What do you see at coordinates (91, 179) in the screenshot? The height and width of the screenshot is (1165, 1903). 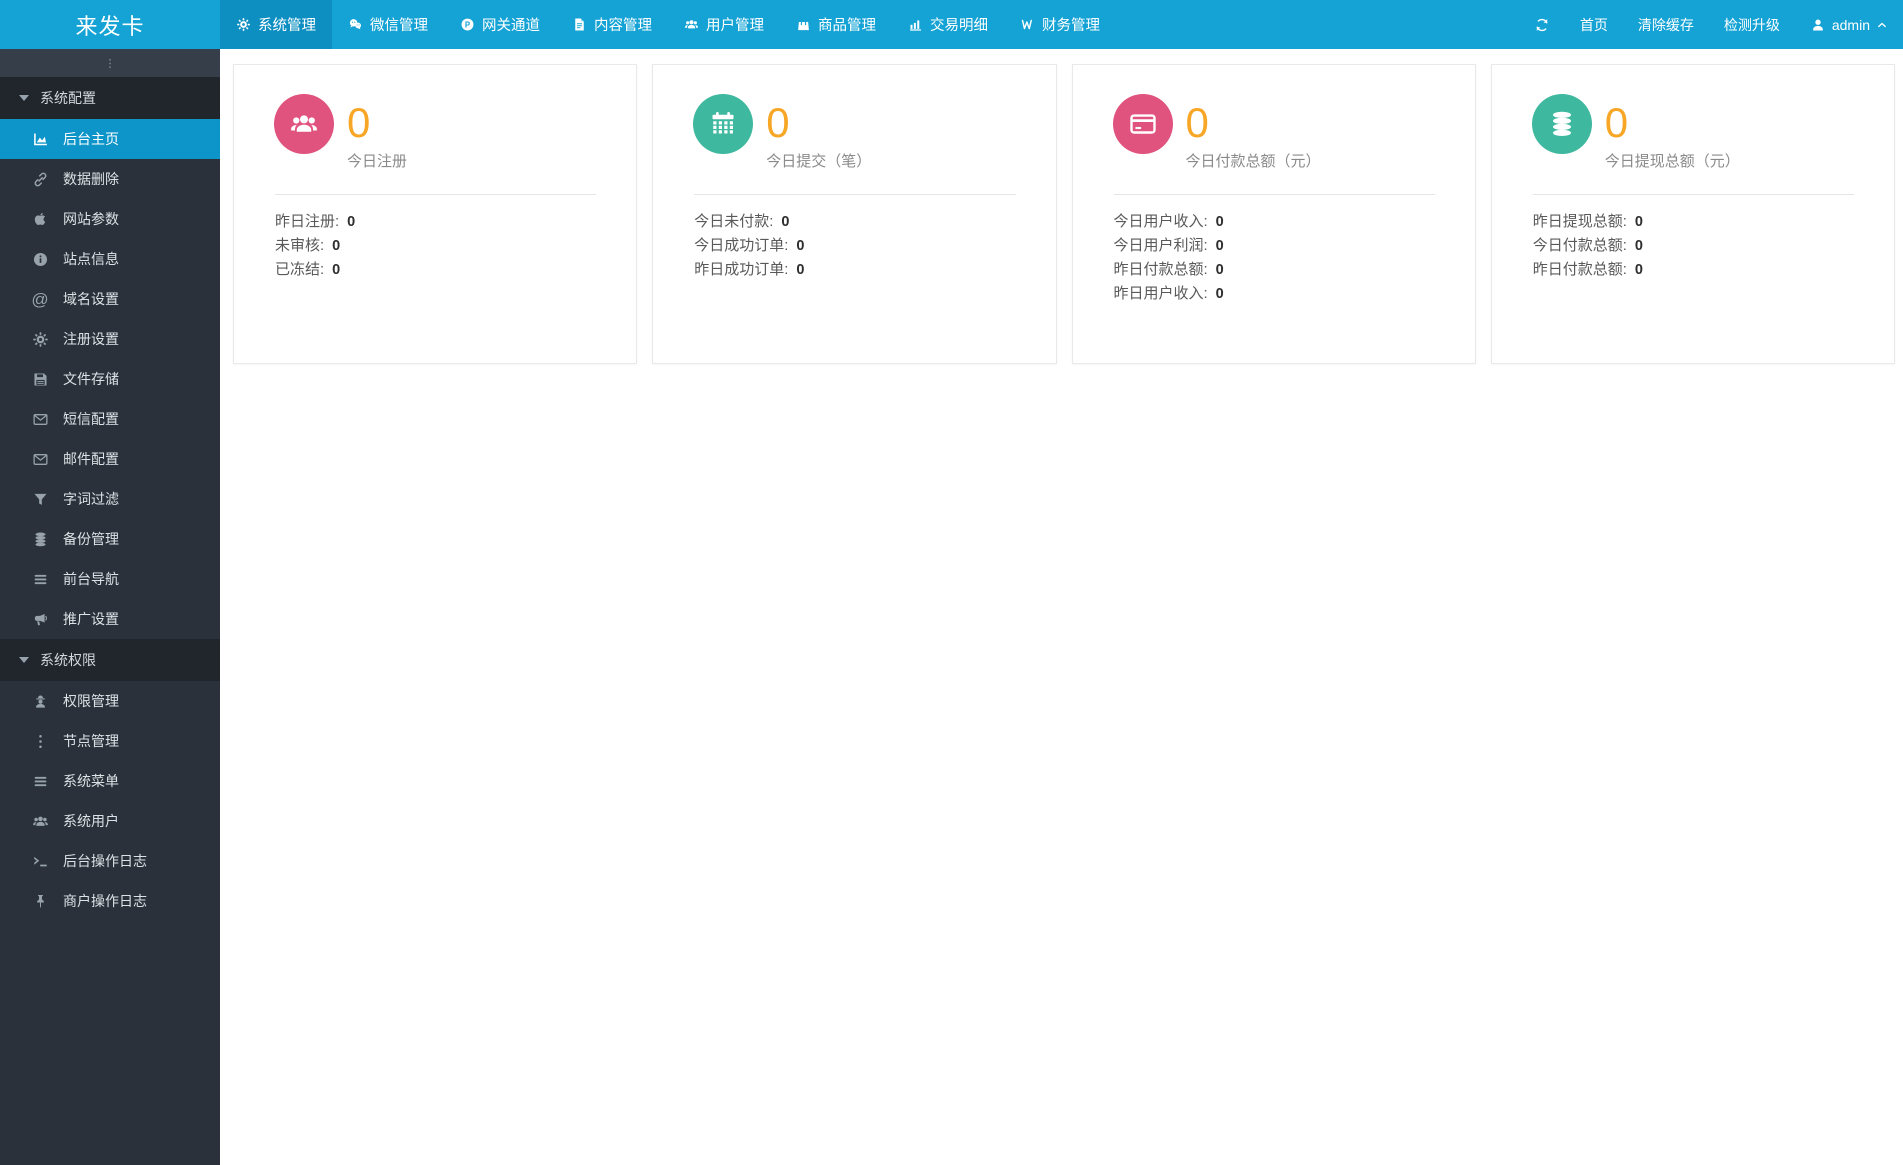 I see `sidebar-item-label: 数据删除` at bounding box center [91, 179].